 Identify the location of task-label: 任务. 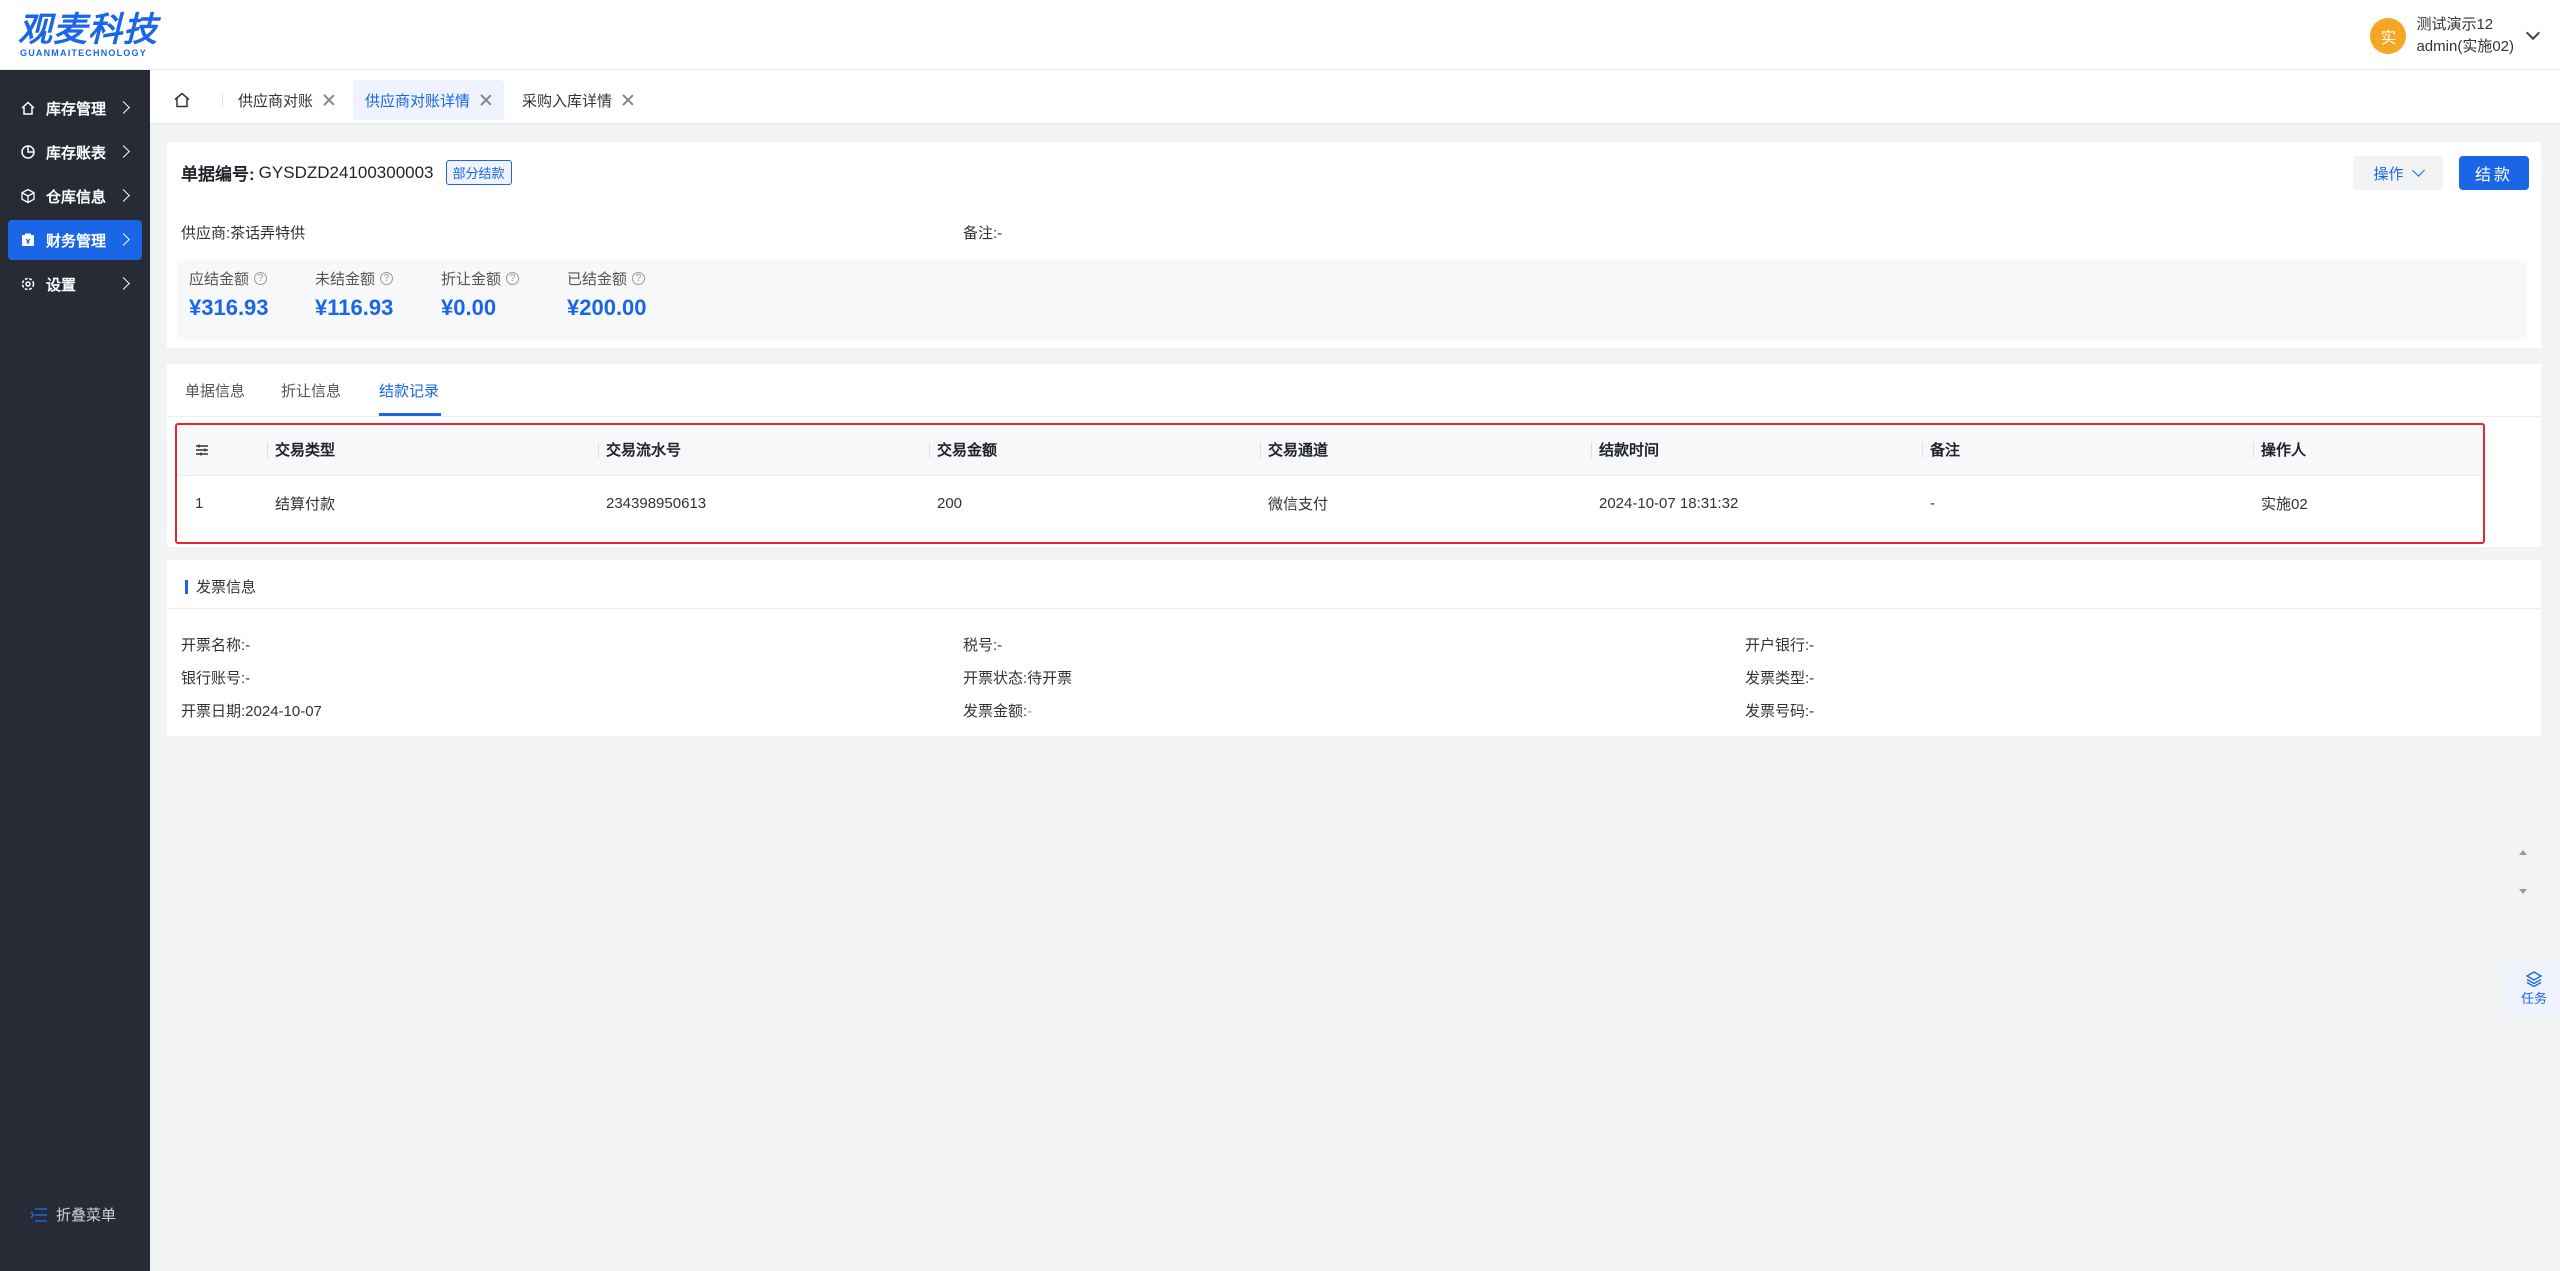
(2533, 998).